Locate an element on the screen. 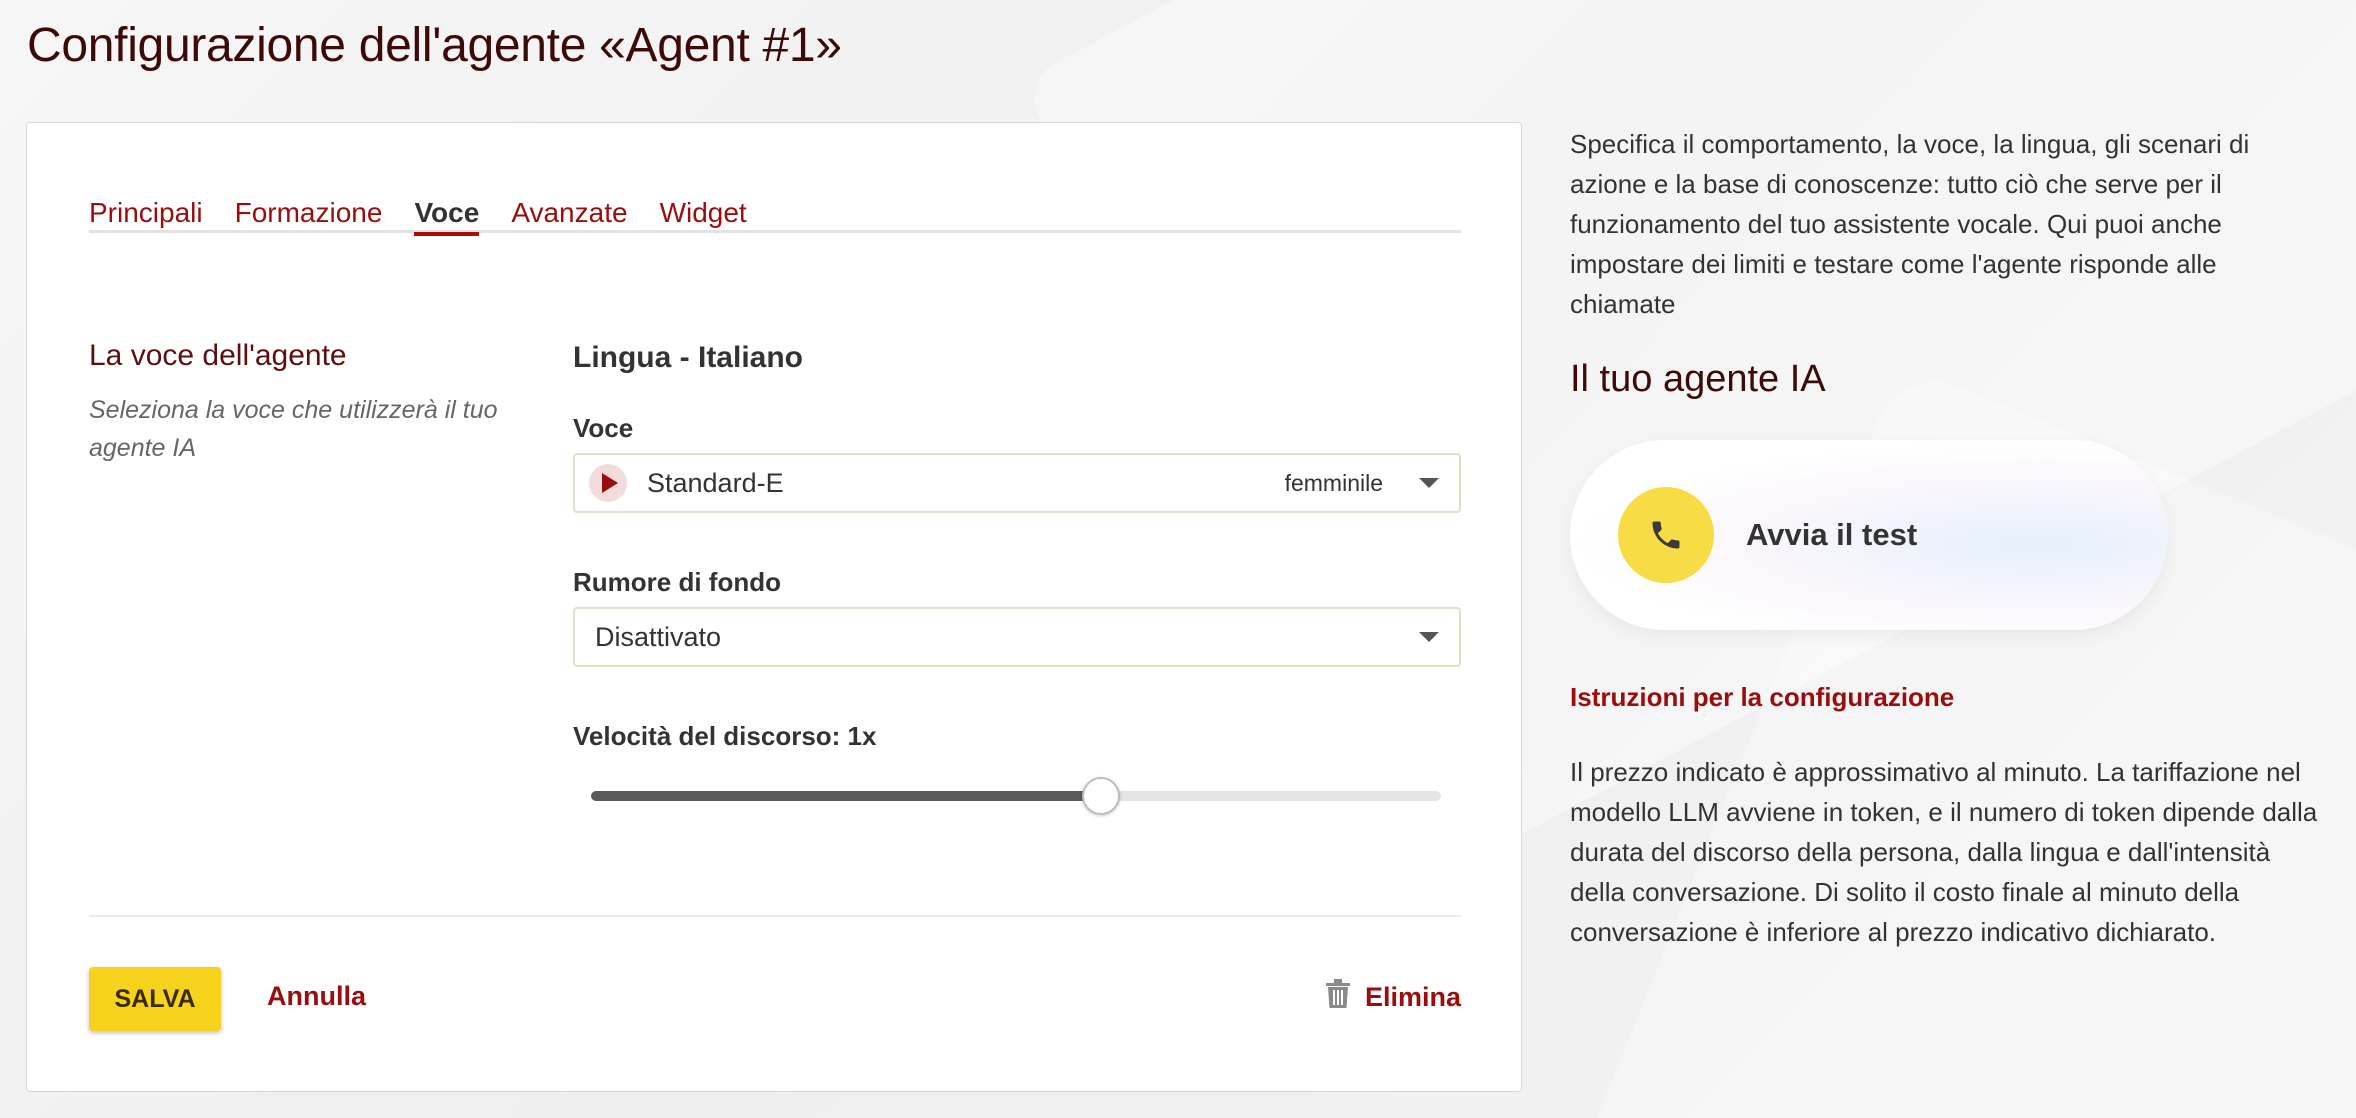 This screenshot has width=2356, height=1118. background-noise-value: Disattivato is located at coordinates (658, 636).